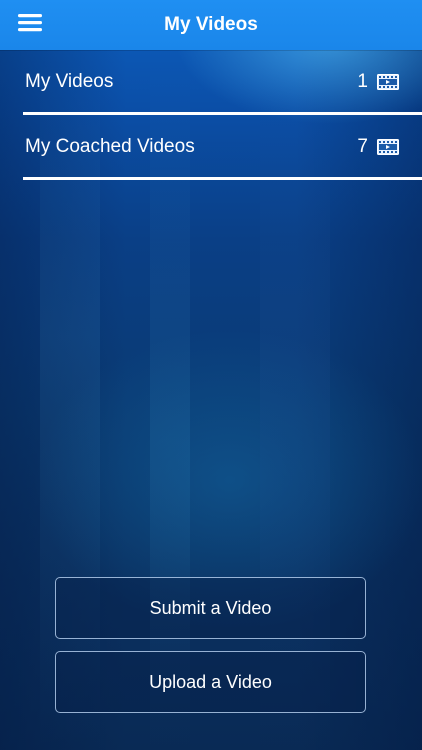 This screenshot has width=422, height=750. I want to click on navigation-bar: My Videos, so click(211, 25).